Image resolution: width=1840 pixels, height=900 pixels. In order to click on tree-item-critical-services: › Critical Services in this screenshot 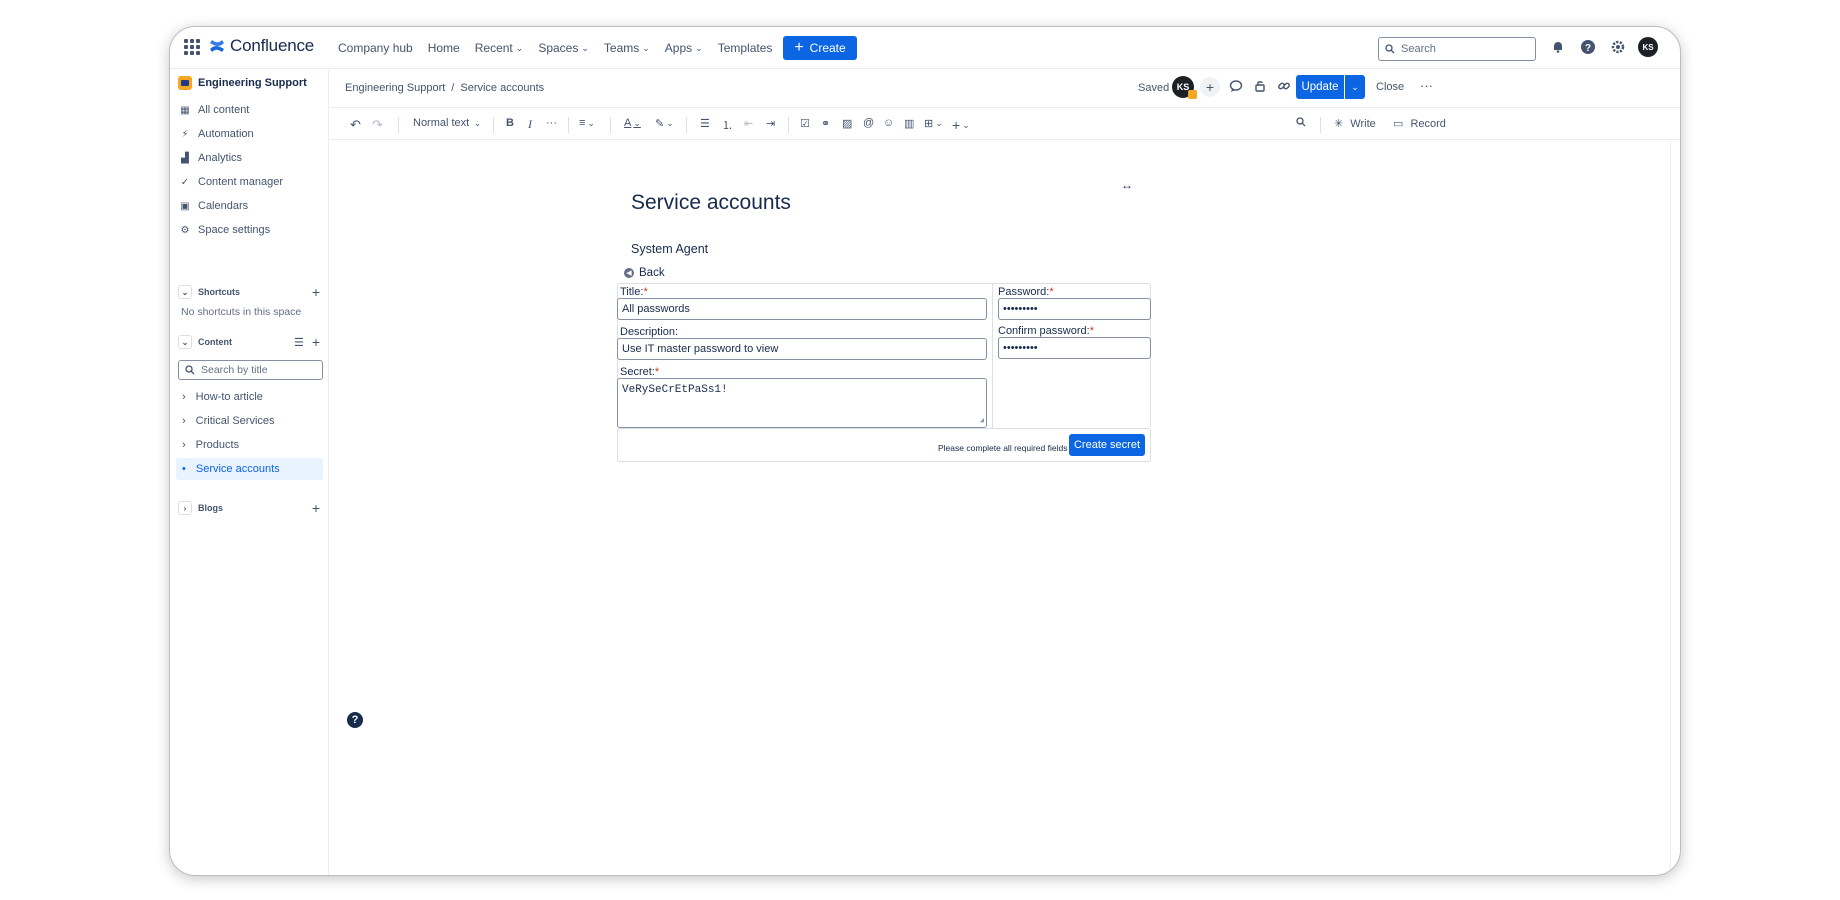, I will do `click(249, 421)`.